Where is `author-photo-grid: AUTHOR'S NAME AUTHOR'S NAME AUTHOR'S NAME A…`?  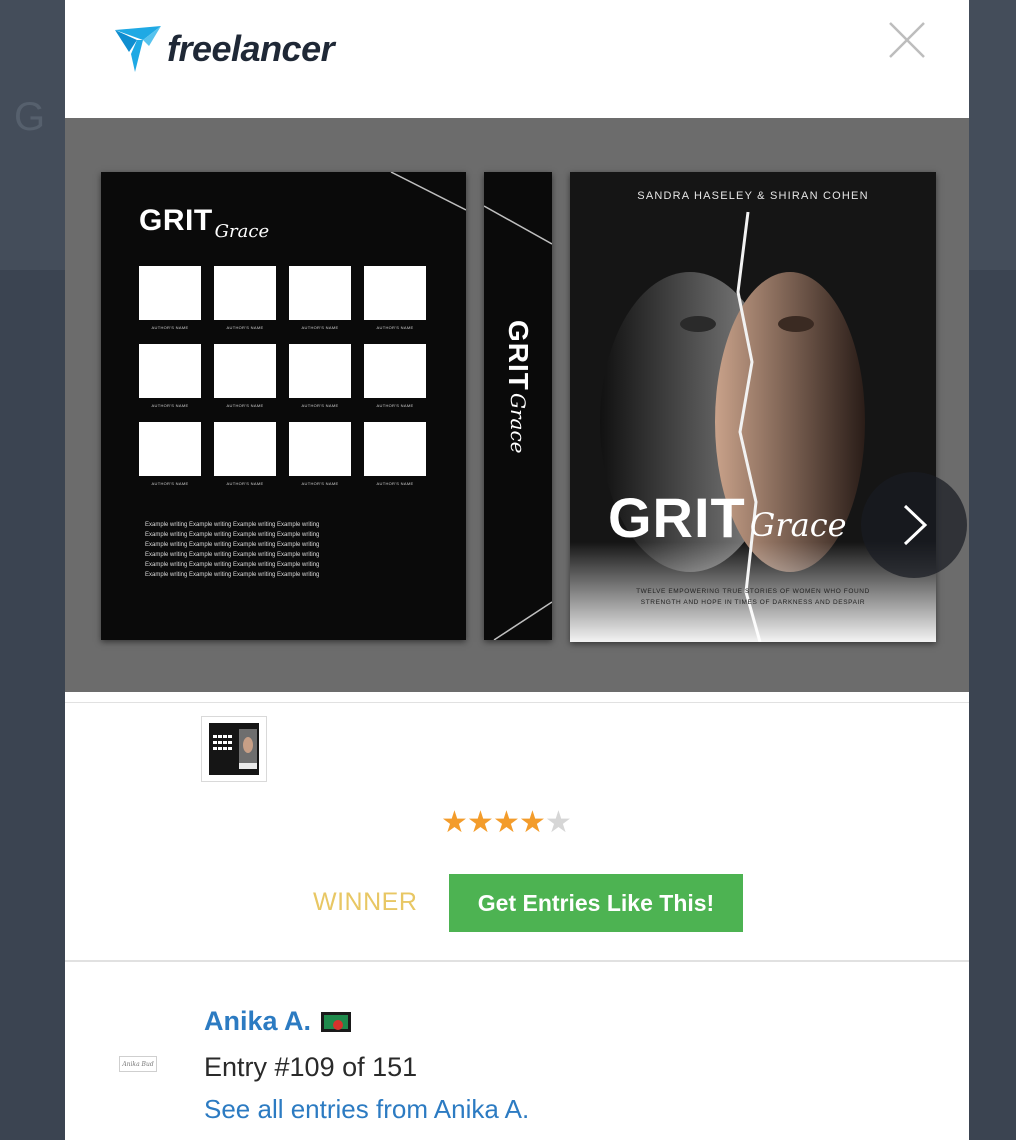
author-photo-grid: AUTHOR'S NAME AUTHOR'S NAME AUTHOR'S NAME A… is located at coordinates (284, 383).